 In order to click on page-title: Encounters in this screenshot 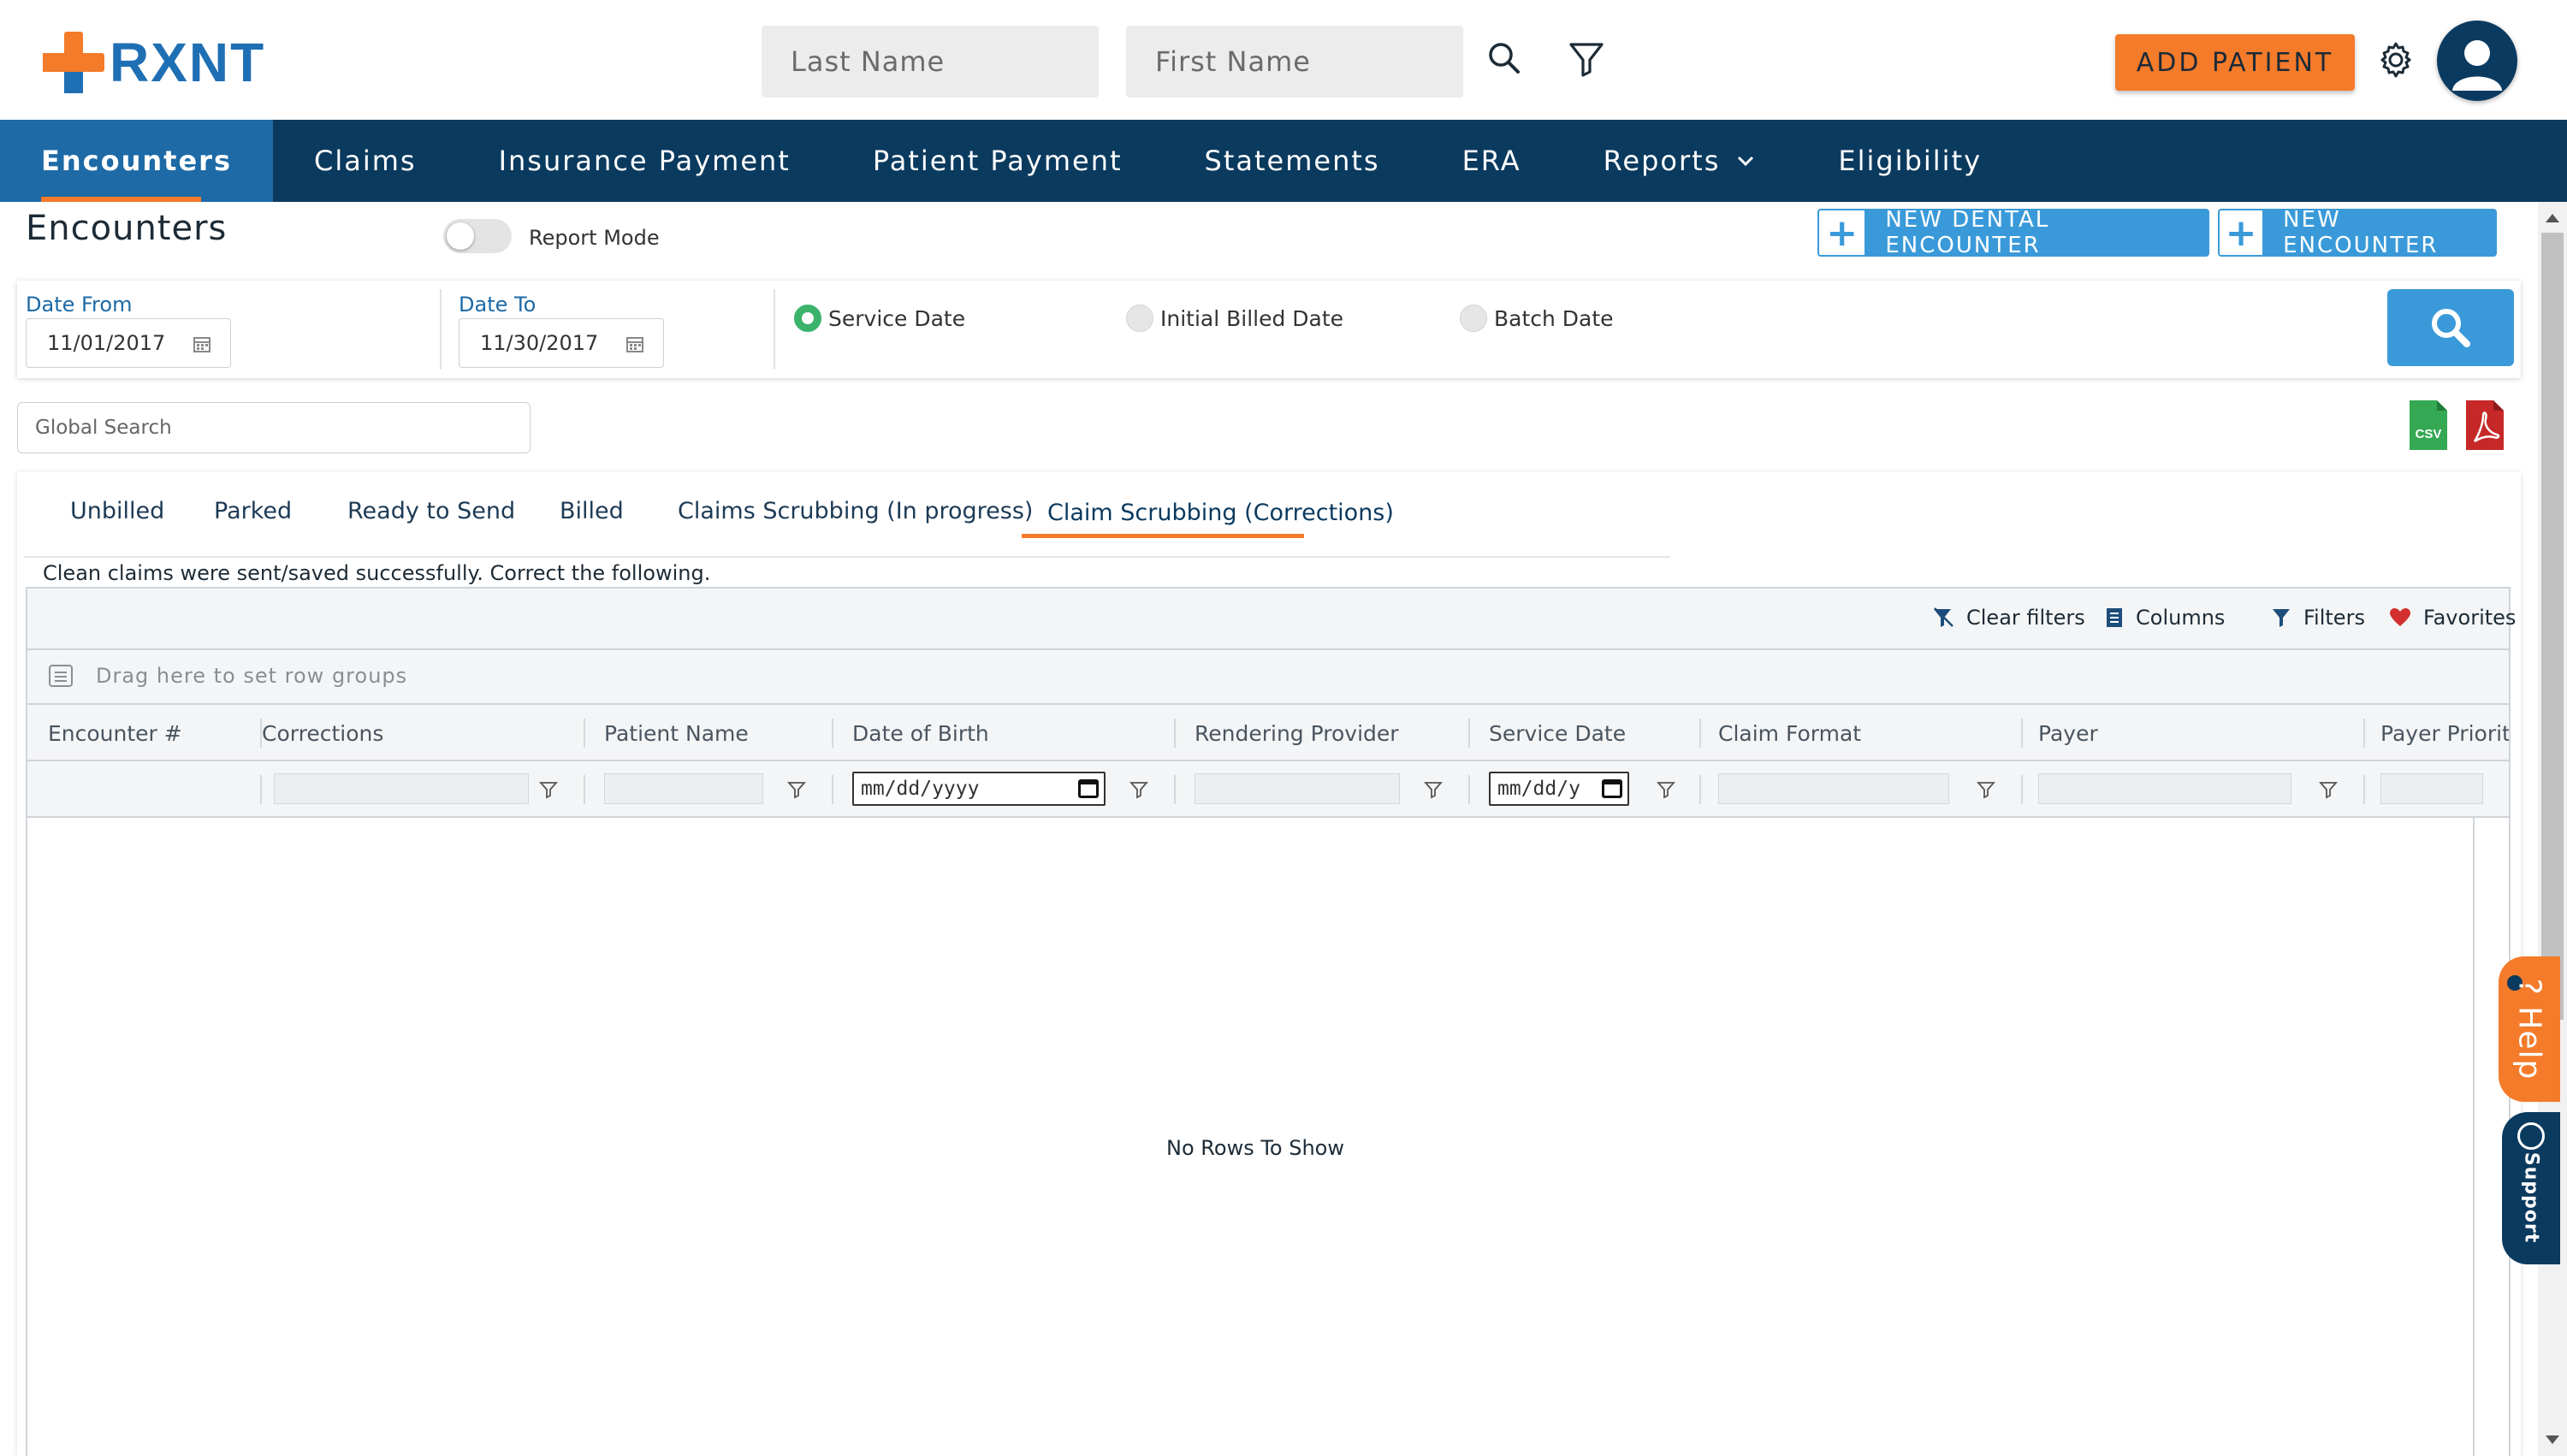, I will do `click(127, 229)`.